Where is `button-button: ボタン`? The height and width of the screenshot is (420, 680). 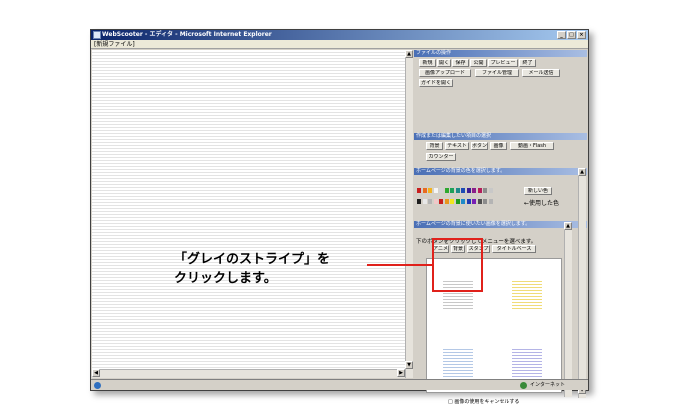
button-button: ボタン is located at coordinates (479, 146).